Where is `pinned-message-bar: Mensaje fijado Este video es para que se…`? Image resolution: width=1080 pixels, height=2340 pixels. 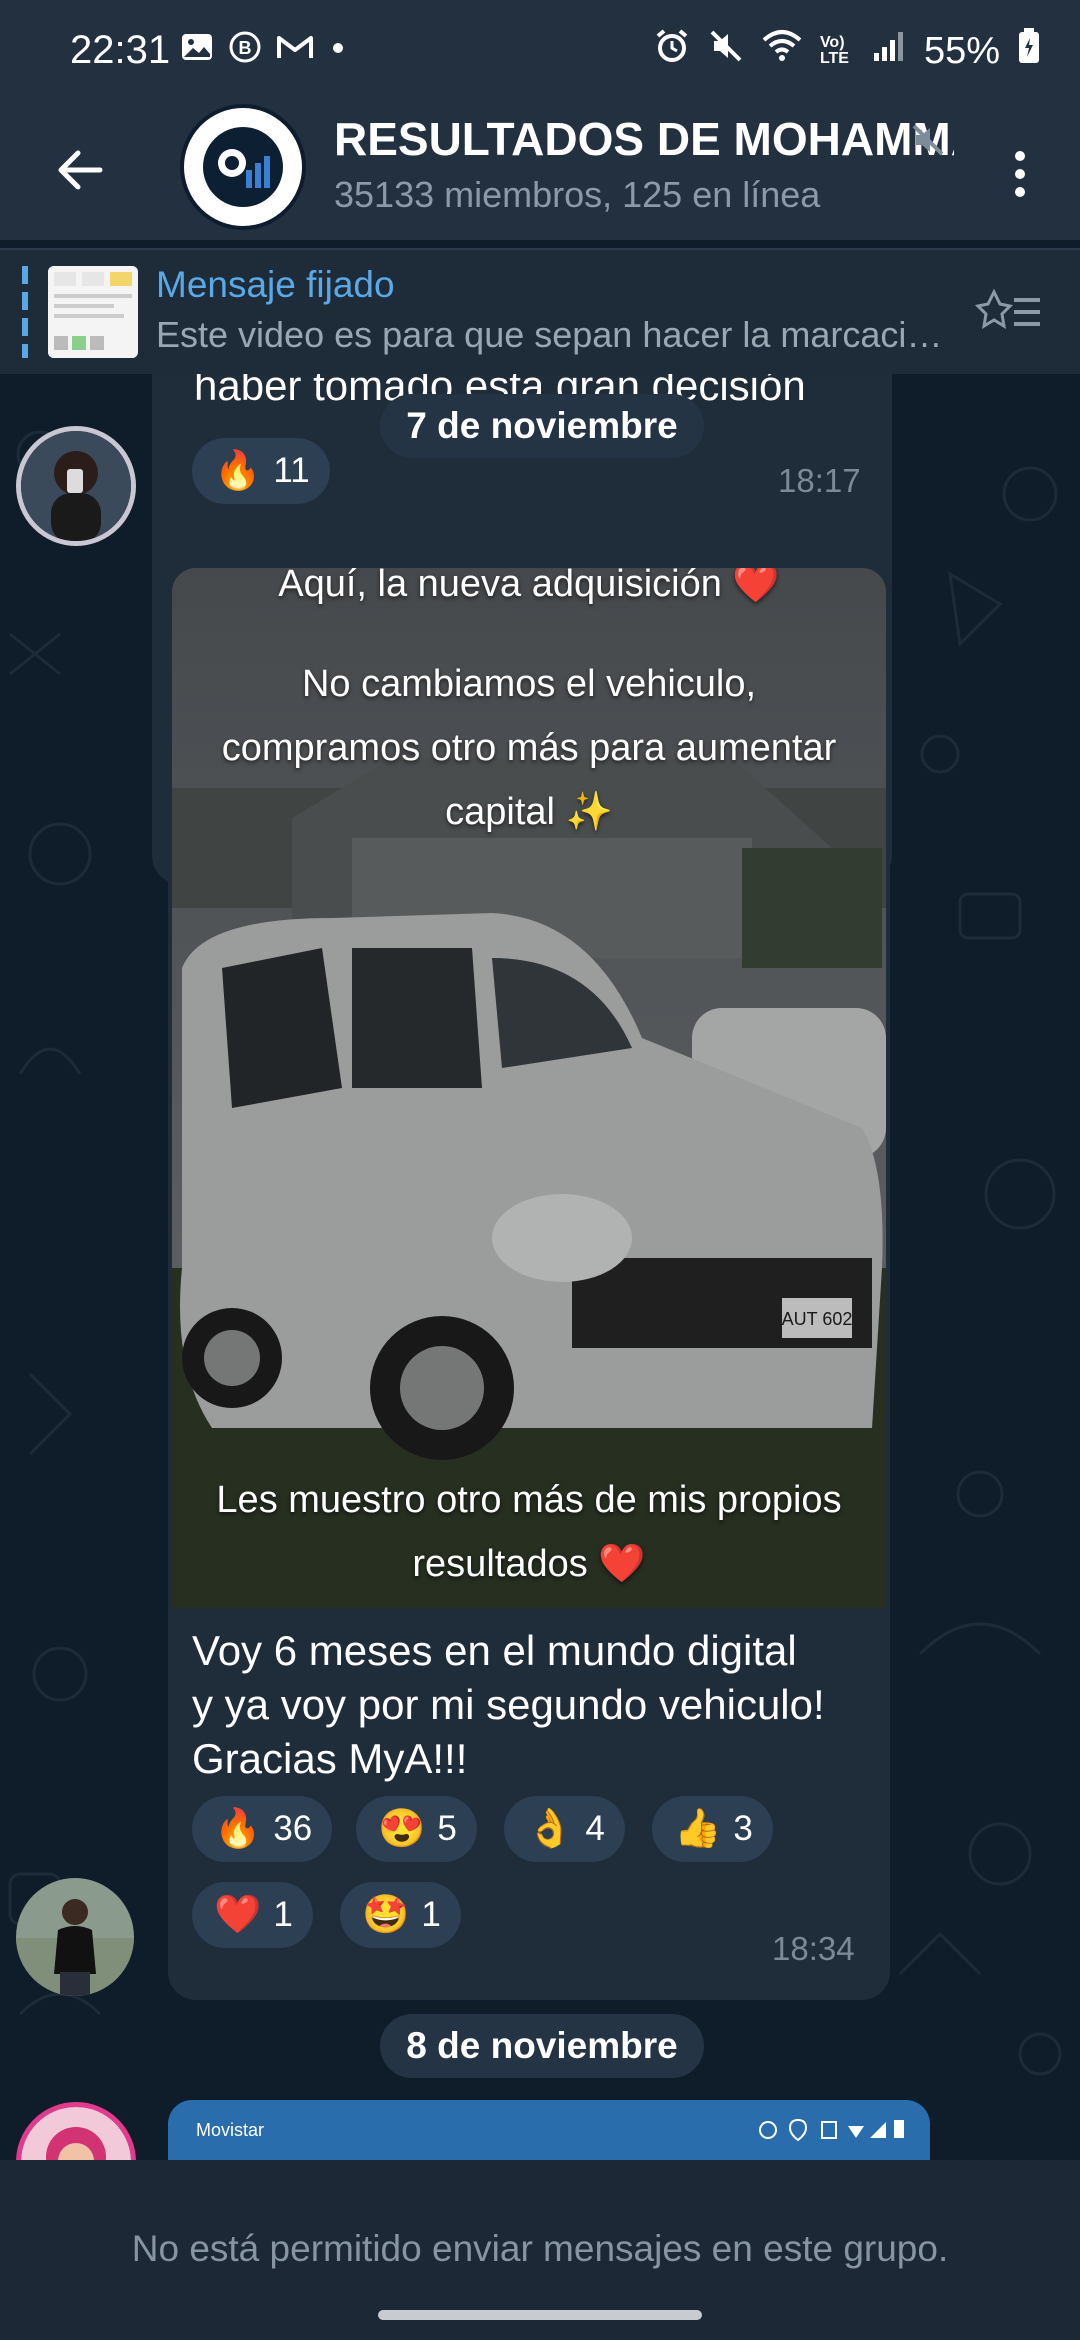 pinned-message-bar: Mensaje fijado Este video es para que se… is located at coordinates (540, 312).